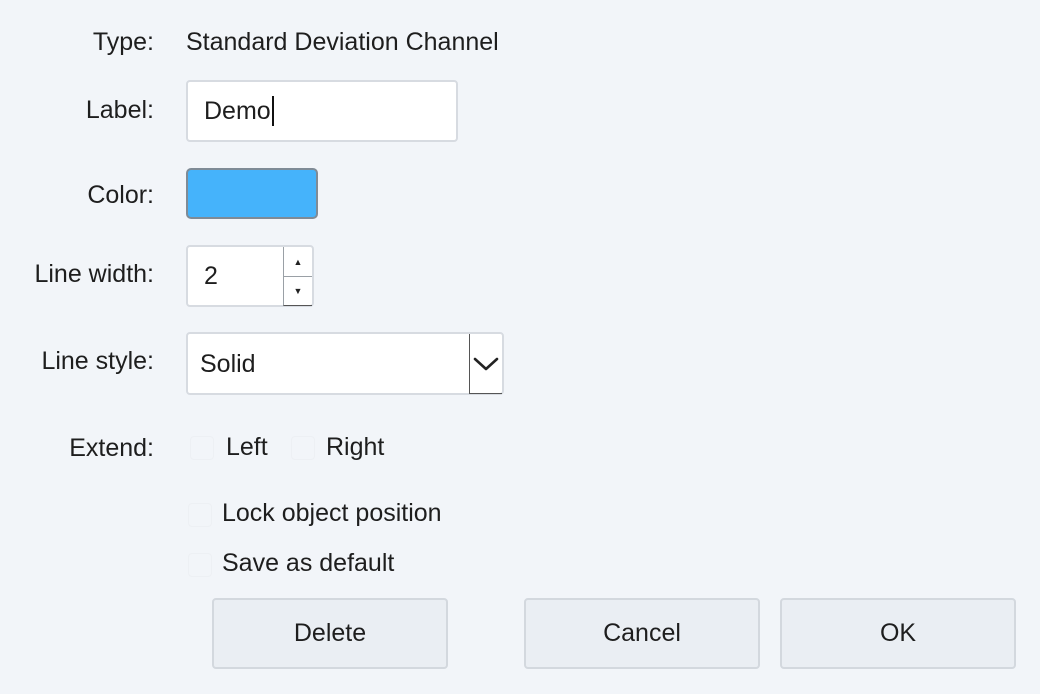 This screenshot has height=694, width=1040. What do you see at coordinates (345, 363) in the screenshot?
I see `line-style-select: Solid` at bounding box center [345, 363].